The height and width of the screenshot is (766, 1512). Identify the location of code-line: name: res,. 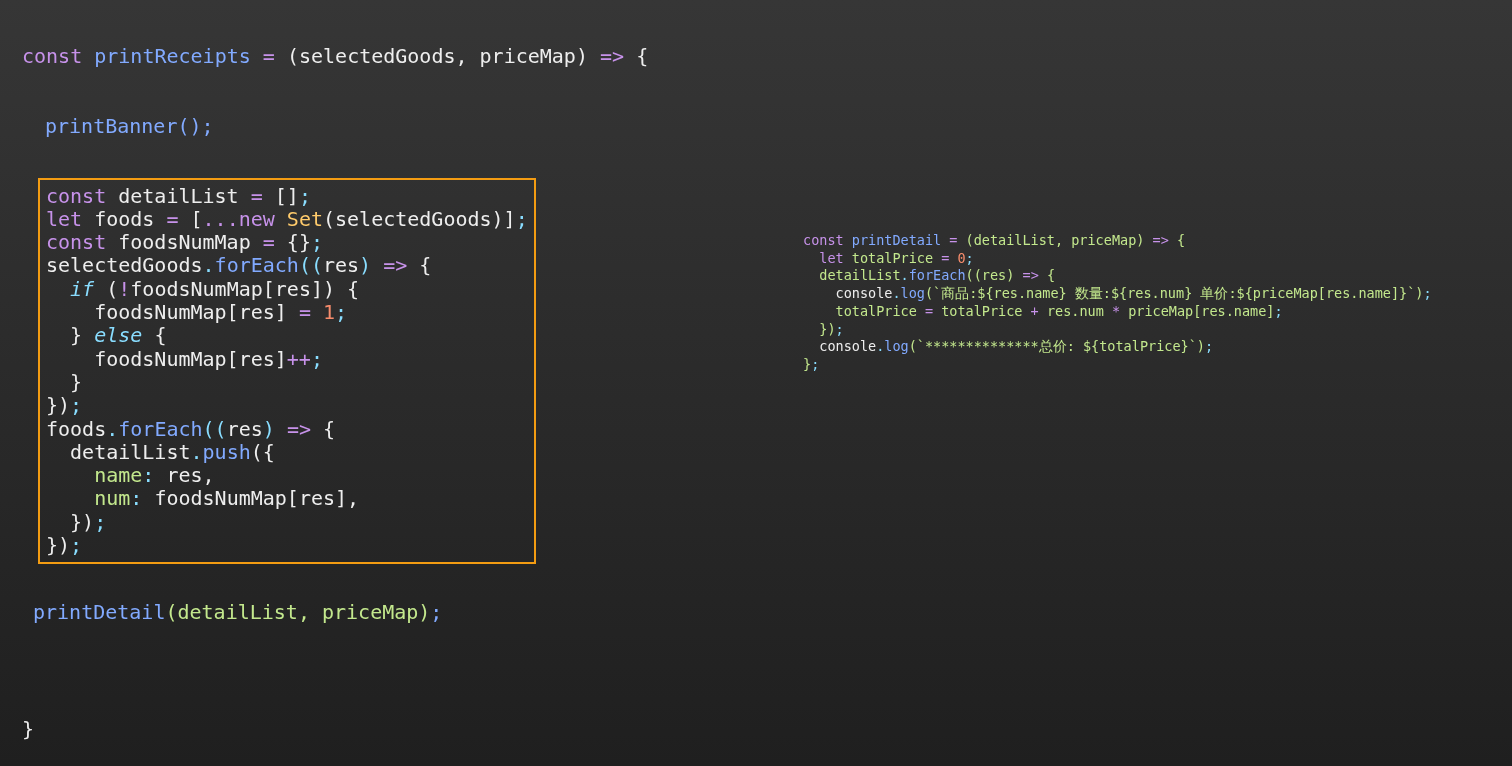
(154, 476).